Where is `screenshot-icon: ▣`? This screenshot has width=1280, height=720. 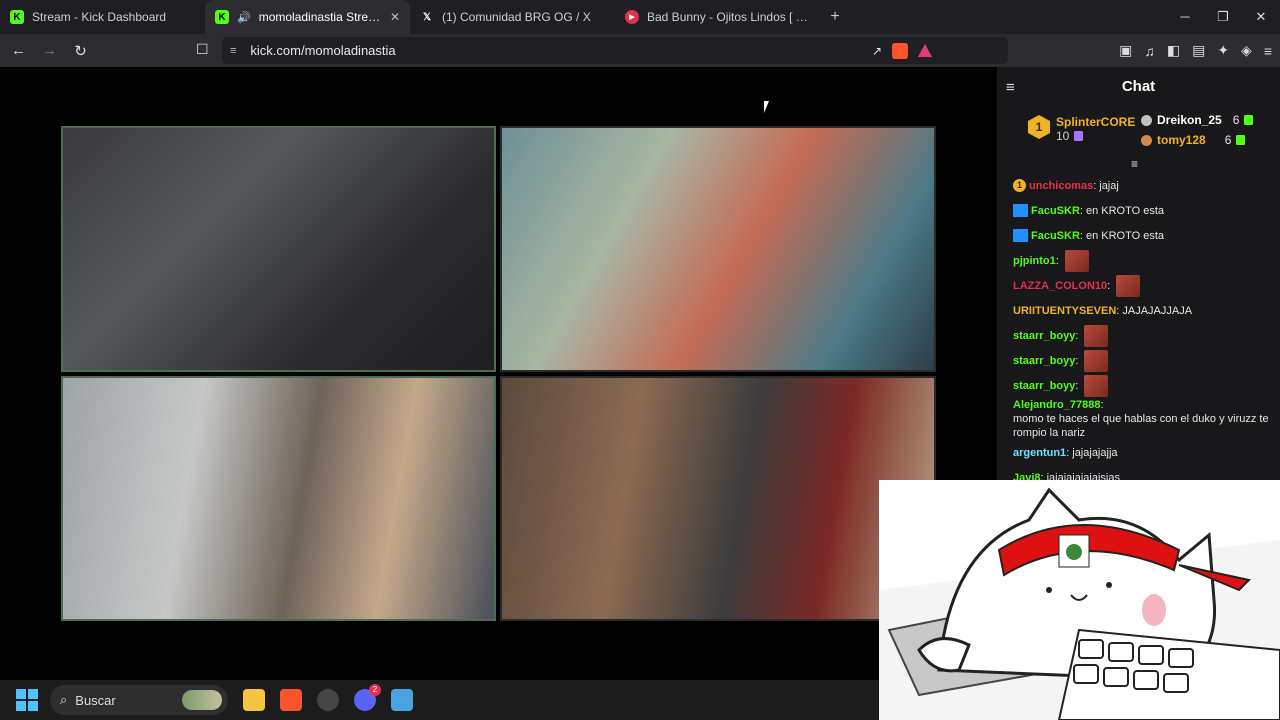
screenshot-icon: ▣ is located at coordinates (1125, 50).